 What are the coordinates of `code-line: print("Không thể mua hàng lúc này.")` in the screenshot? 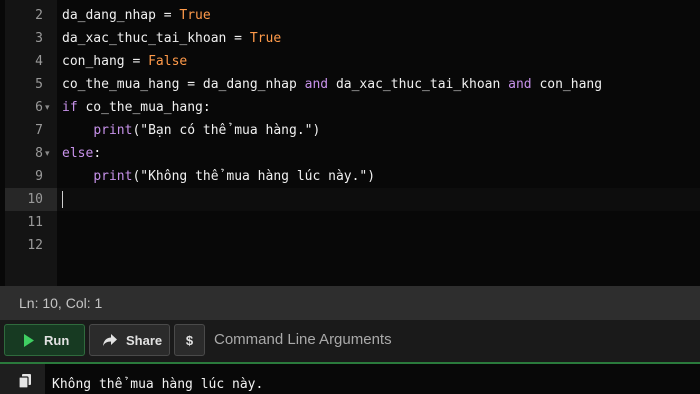 It's located at (218, 177).